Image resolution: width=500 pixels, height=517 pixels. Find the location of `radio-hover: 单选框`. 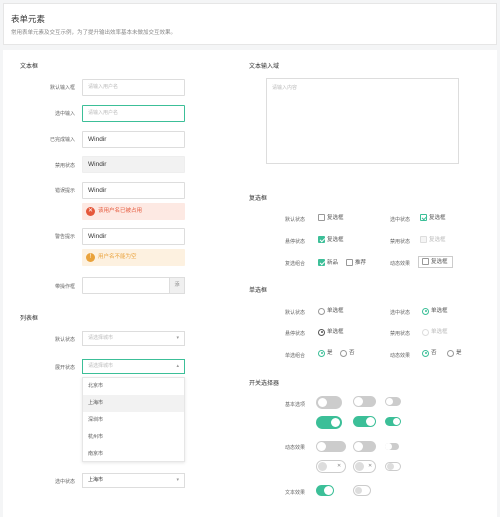

radio-hover: 单选框 is located at coordinates (331, 332).